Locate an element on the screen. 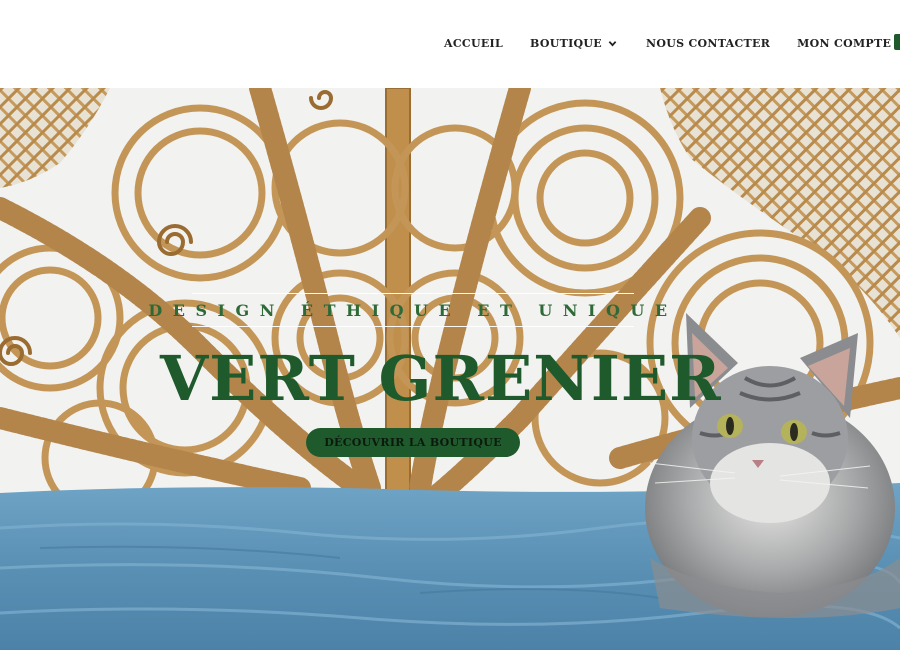 Image resolution: width=900 pixels, height=650 pixels. nav-item-nous-contacter: NOUS CONTACTER is located at coordinates (708, 43).